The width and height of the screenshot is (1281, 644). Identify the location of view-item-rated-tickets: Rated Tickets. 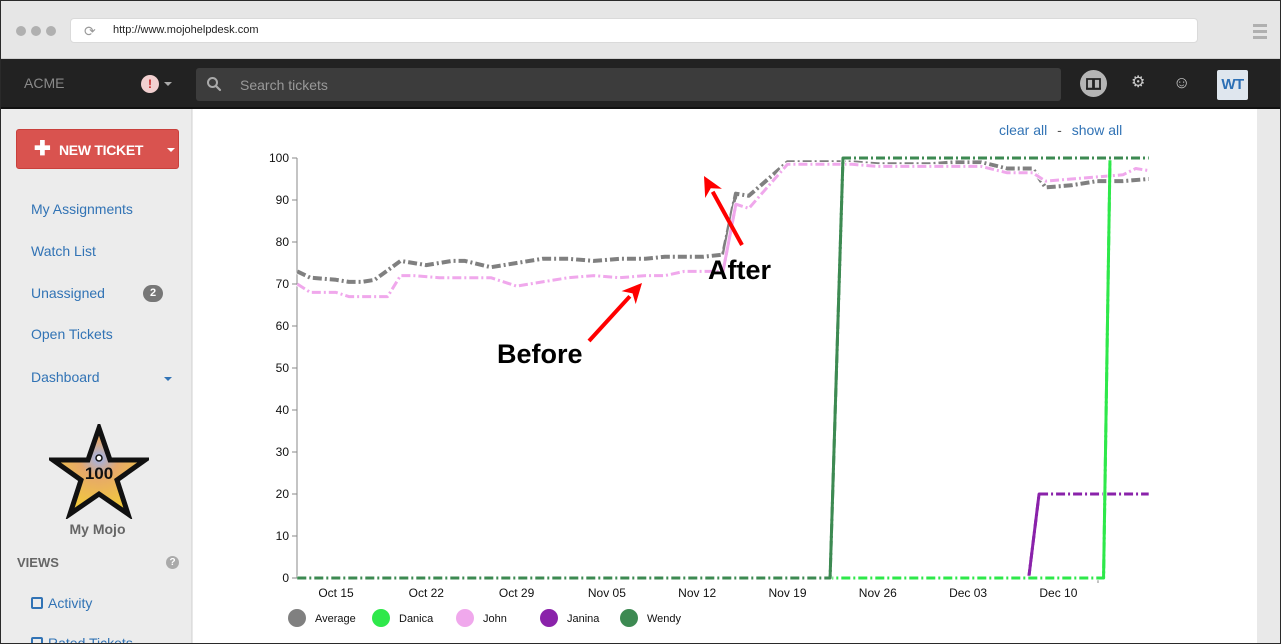
(82, 639).